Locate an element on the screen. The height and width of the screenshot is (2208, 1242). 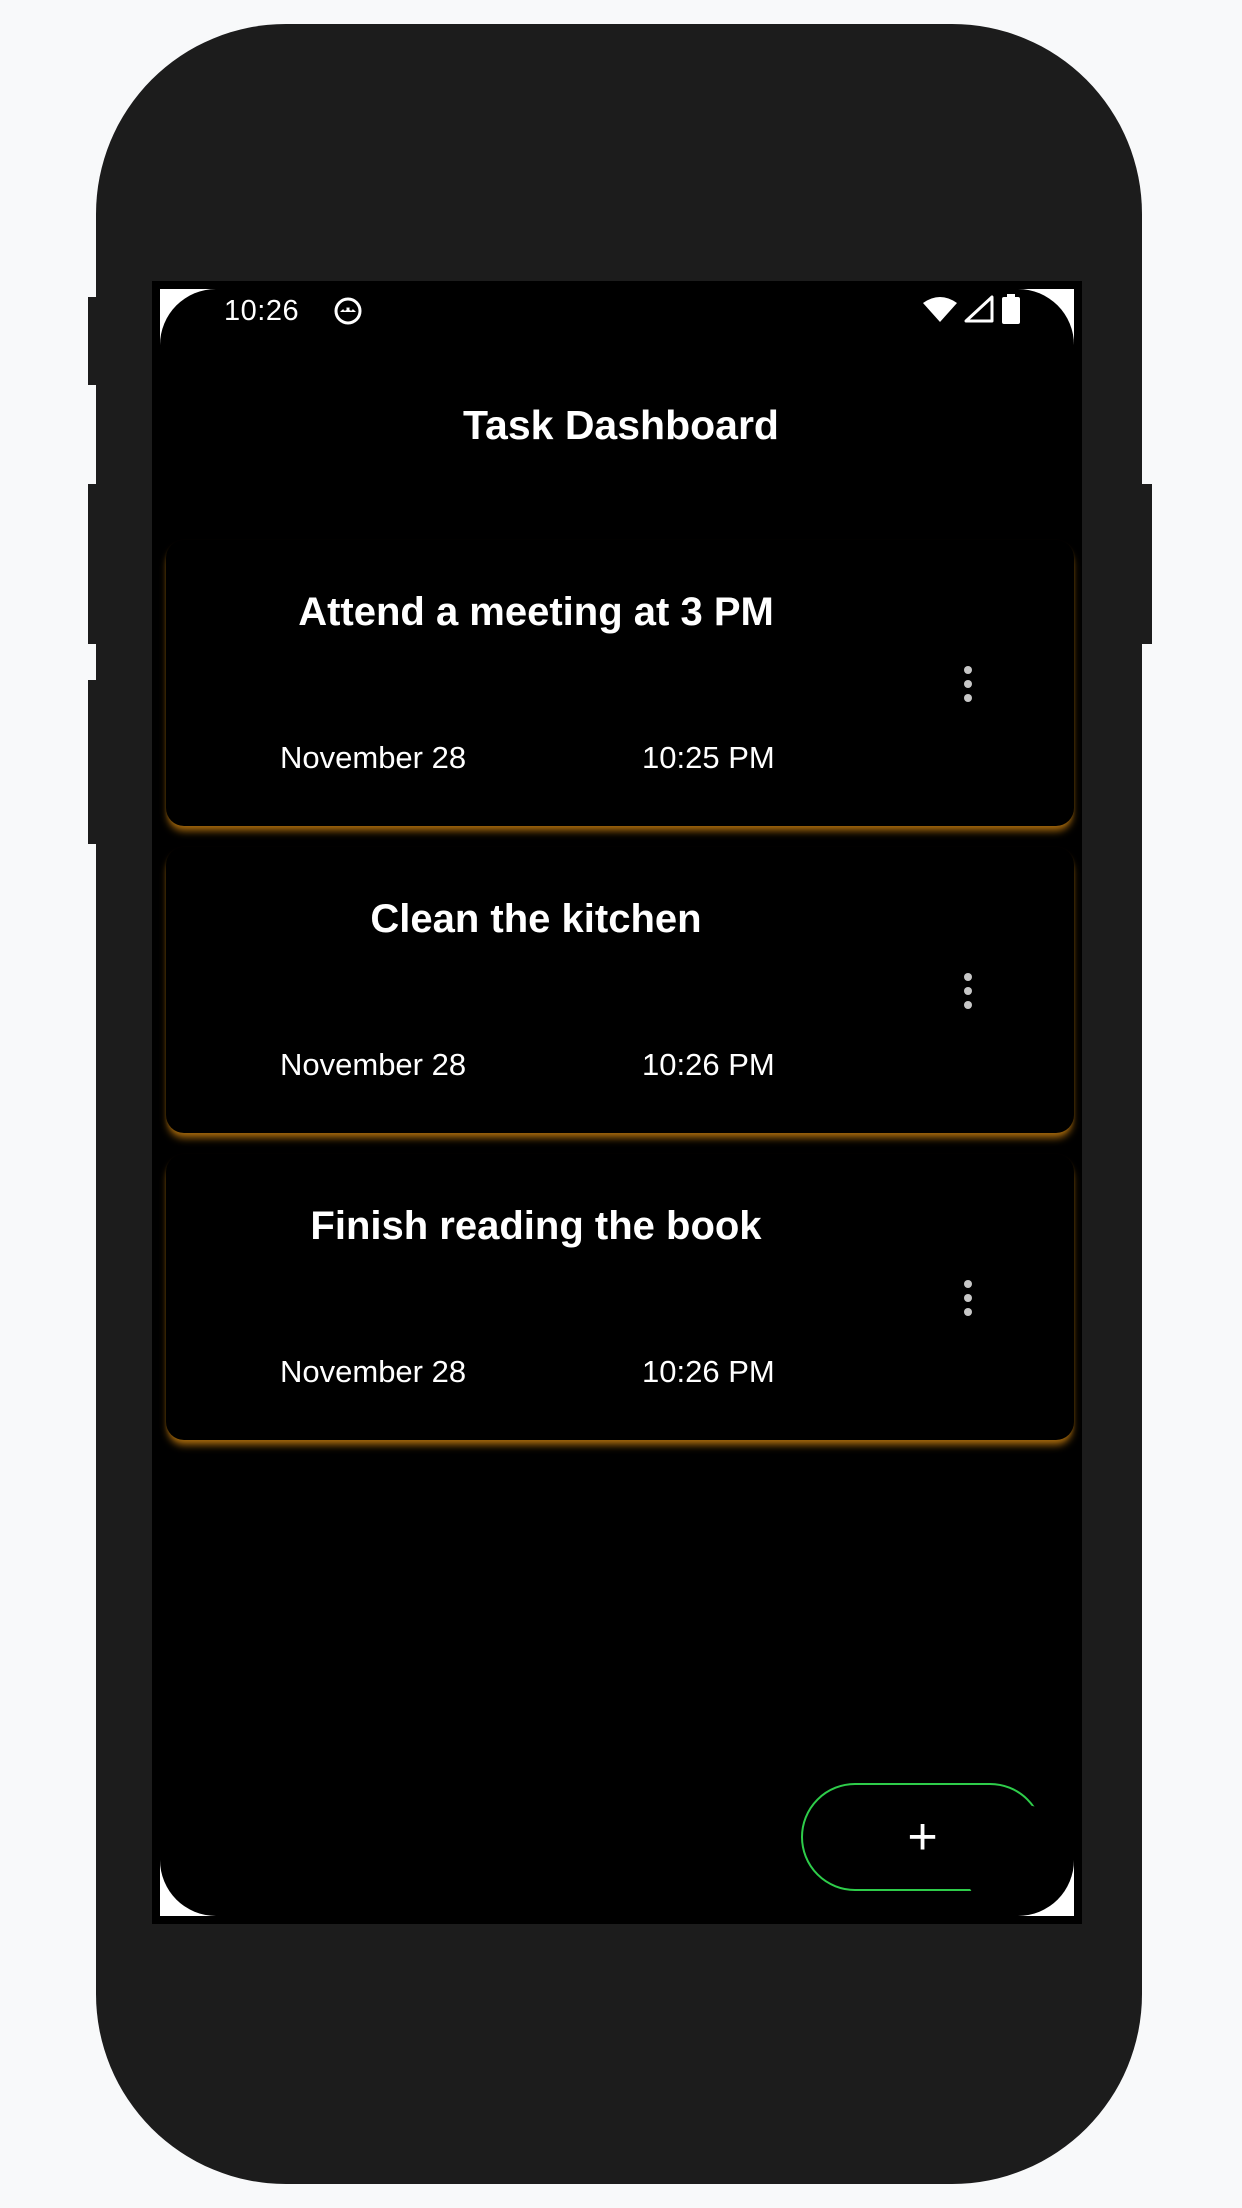
task-card: Clean the kitchen November 28 10:26 PM is located at coordinates (620, 990).